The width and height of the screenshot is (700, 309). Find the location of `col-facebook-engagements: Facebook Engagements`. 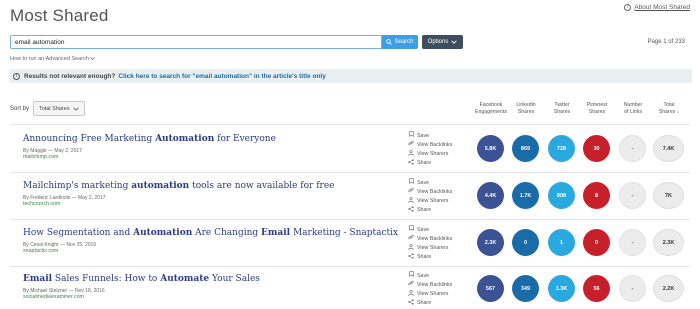

col-facebook-engagements: Facebook Engagements is located at coordinates (491, 109).